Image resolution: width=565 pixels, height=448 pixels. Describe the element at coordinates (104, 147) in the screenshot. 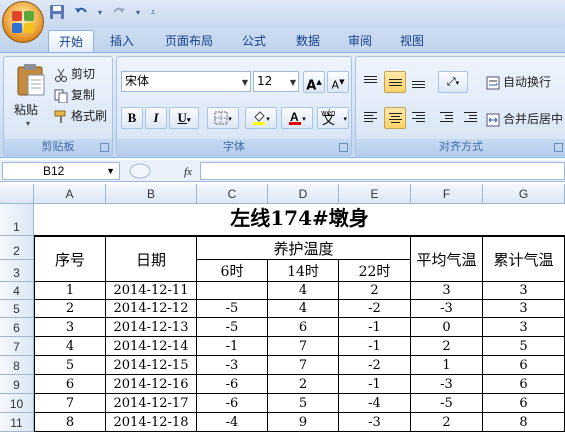

I see `clipboard-launcher-icon` at that location.